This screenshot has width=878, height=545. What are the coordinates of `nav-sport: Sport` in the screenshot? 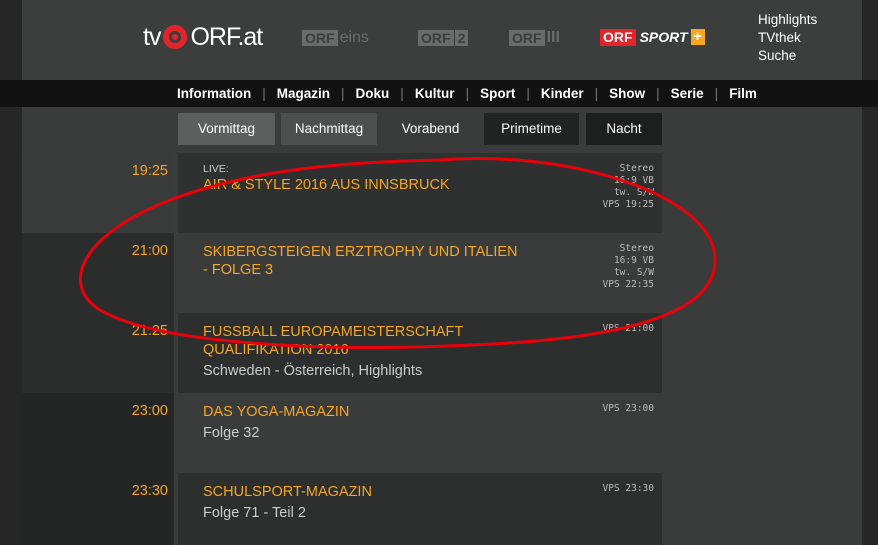 It's located at (497, 93).